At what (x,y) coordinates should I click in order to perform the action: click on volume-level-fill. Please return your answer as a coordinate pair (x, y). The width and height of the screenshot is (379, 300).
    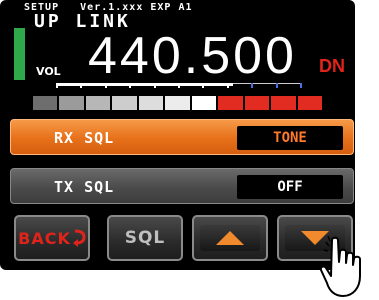
    Looking at the image, I should click on (144, 84).